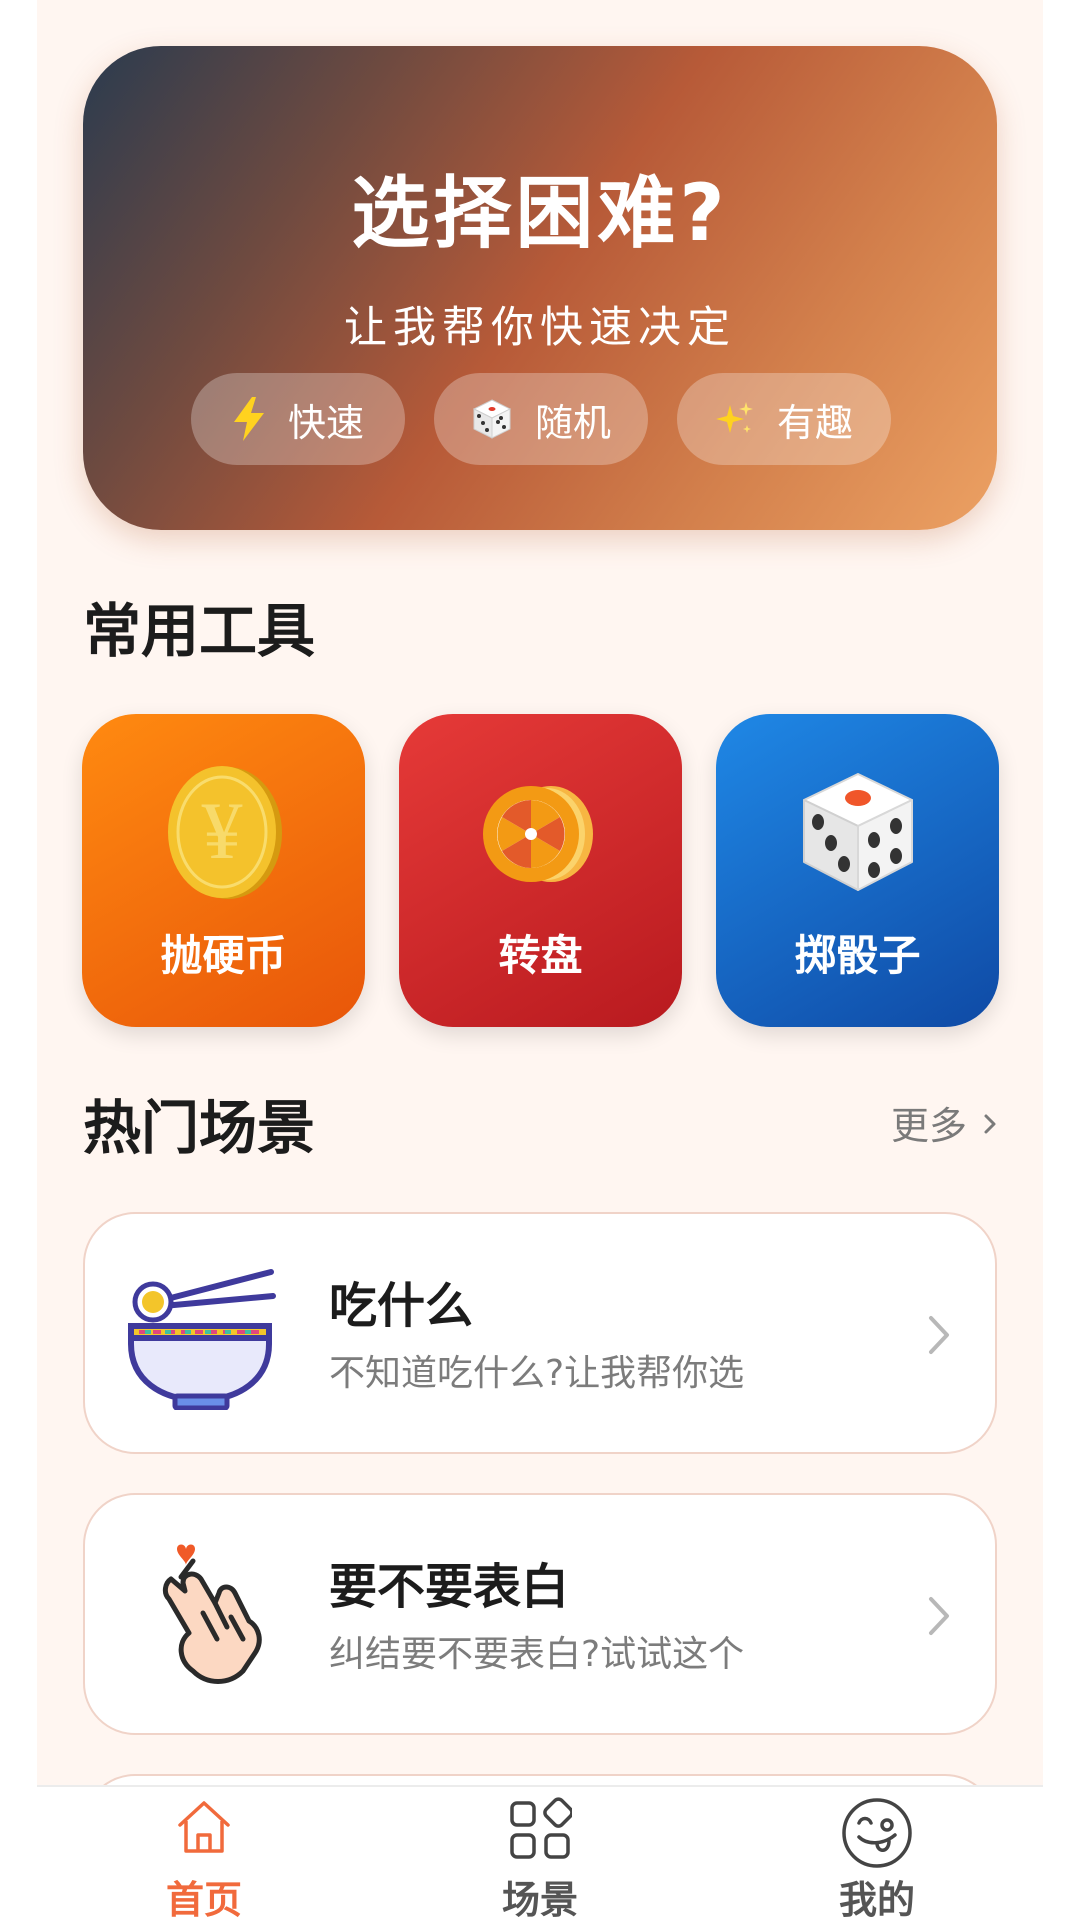  Describe the element at coordinates (223, 955) in the screenshot. I see `tool-coin-label: 抛硬币` at that location.